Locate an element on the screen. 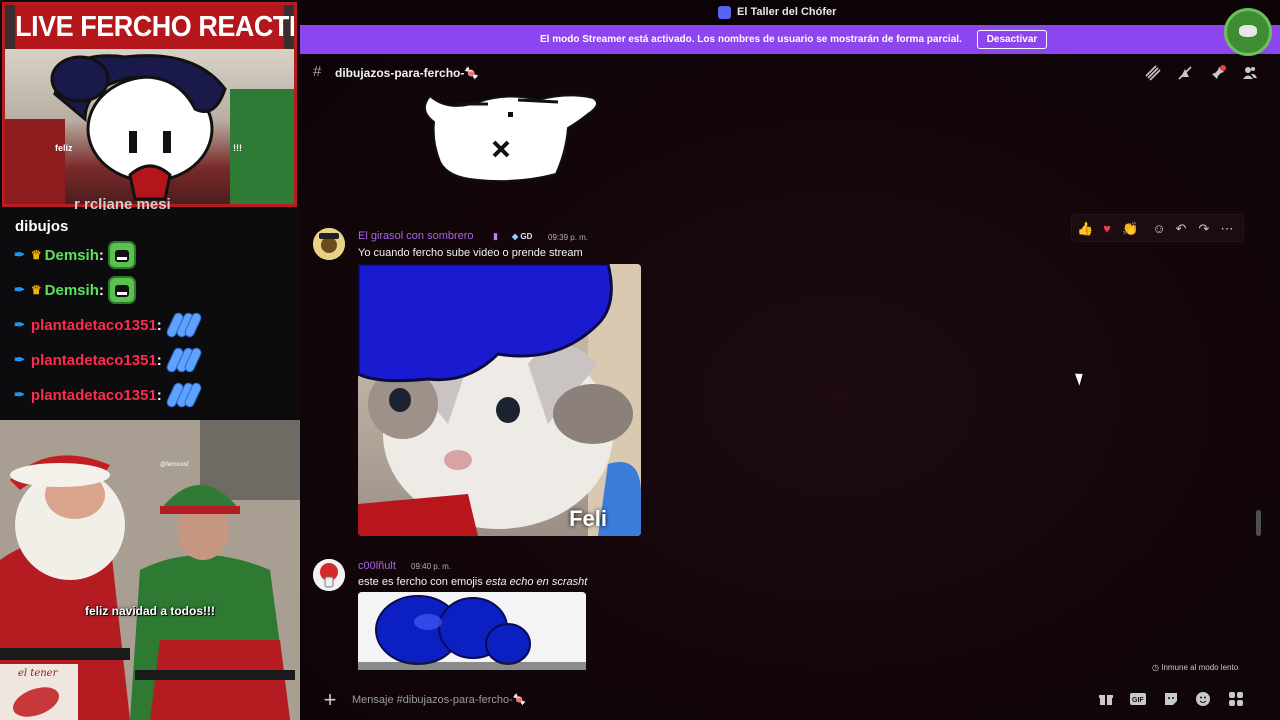  chat-cut-line: r rcljane mesi is located at coordinates (122, 203).